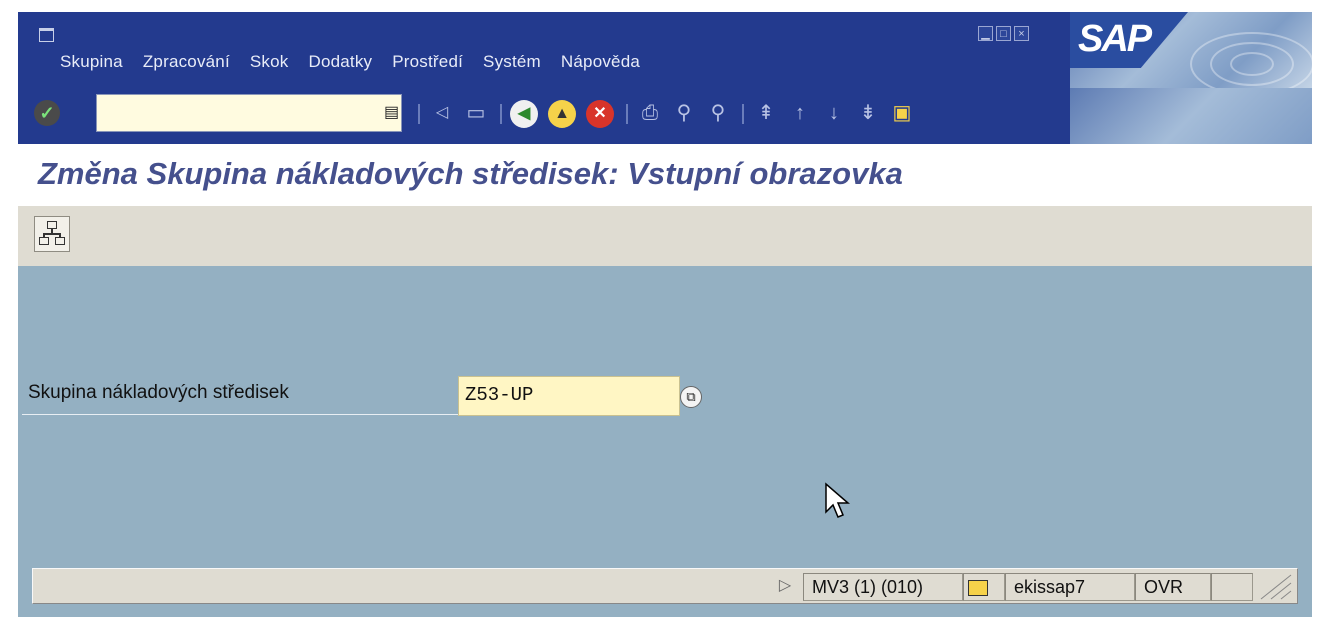 This screenshot has width=1330, height=617. What do you see at coordinates (562, 114) in the screenshot?
I see `exit-icon: ▲` at bounding box center [562, 114].